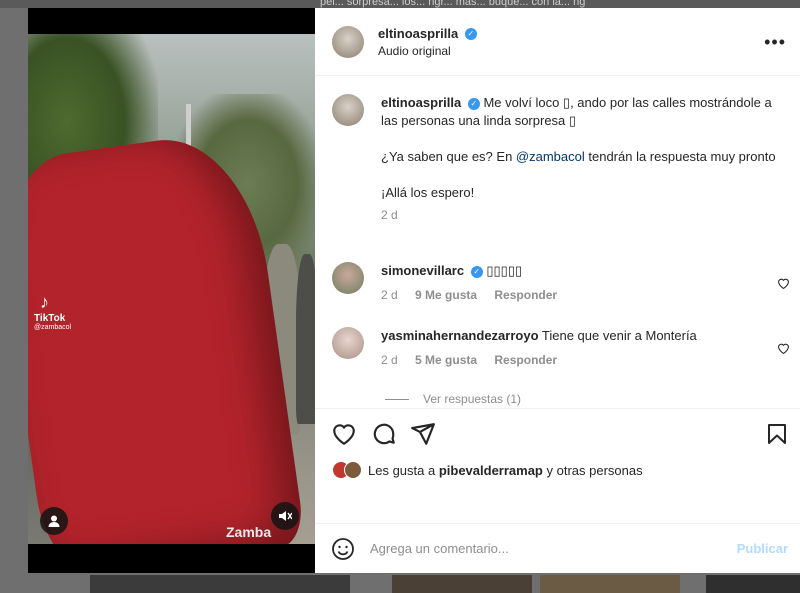 This screenshot has height=593, width=800. Describe the element at coordinates (427, 51) in the screenshot. I see `audio-link: Audio original` at that location.